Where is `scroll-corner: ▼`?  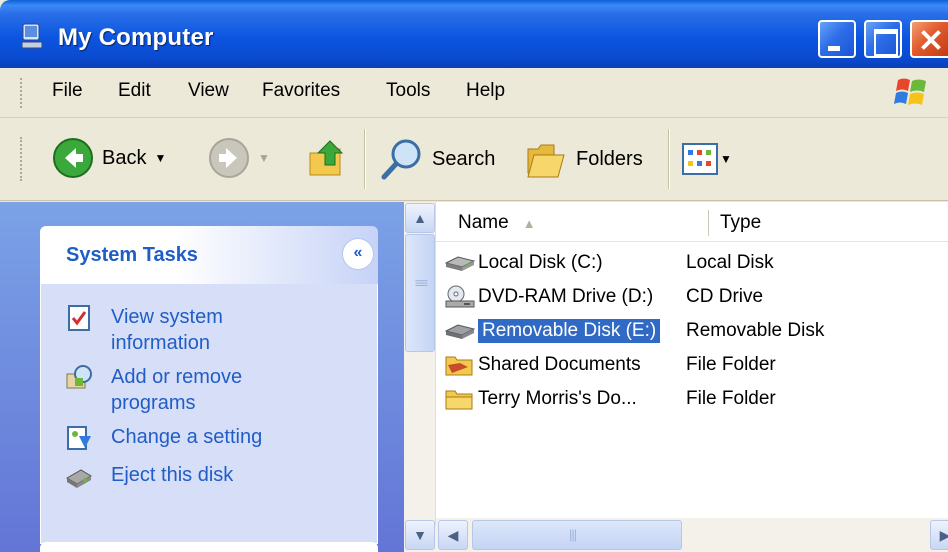
scroll-corner: ▼ is located at coordinates (420, 536).